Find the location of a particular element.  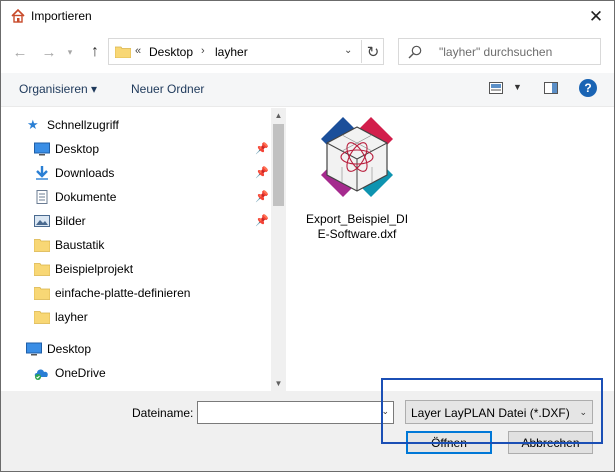

file-type-select: Layer LayPLAN Datei (*.DXF) ⌄ is located at coordinates (499, 412).